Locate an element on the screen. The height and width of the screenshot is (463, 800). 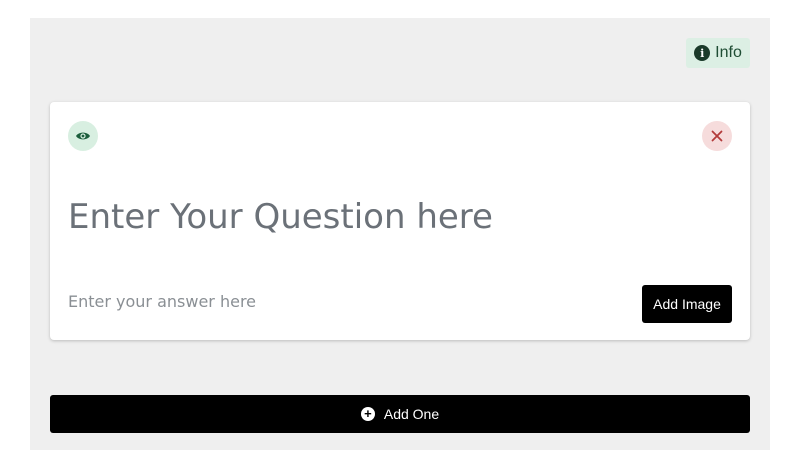
toggle-visibility-button is located at coordinates (83, 136).